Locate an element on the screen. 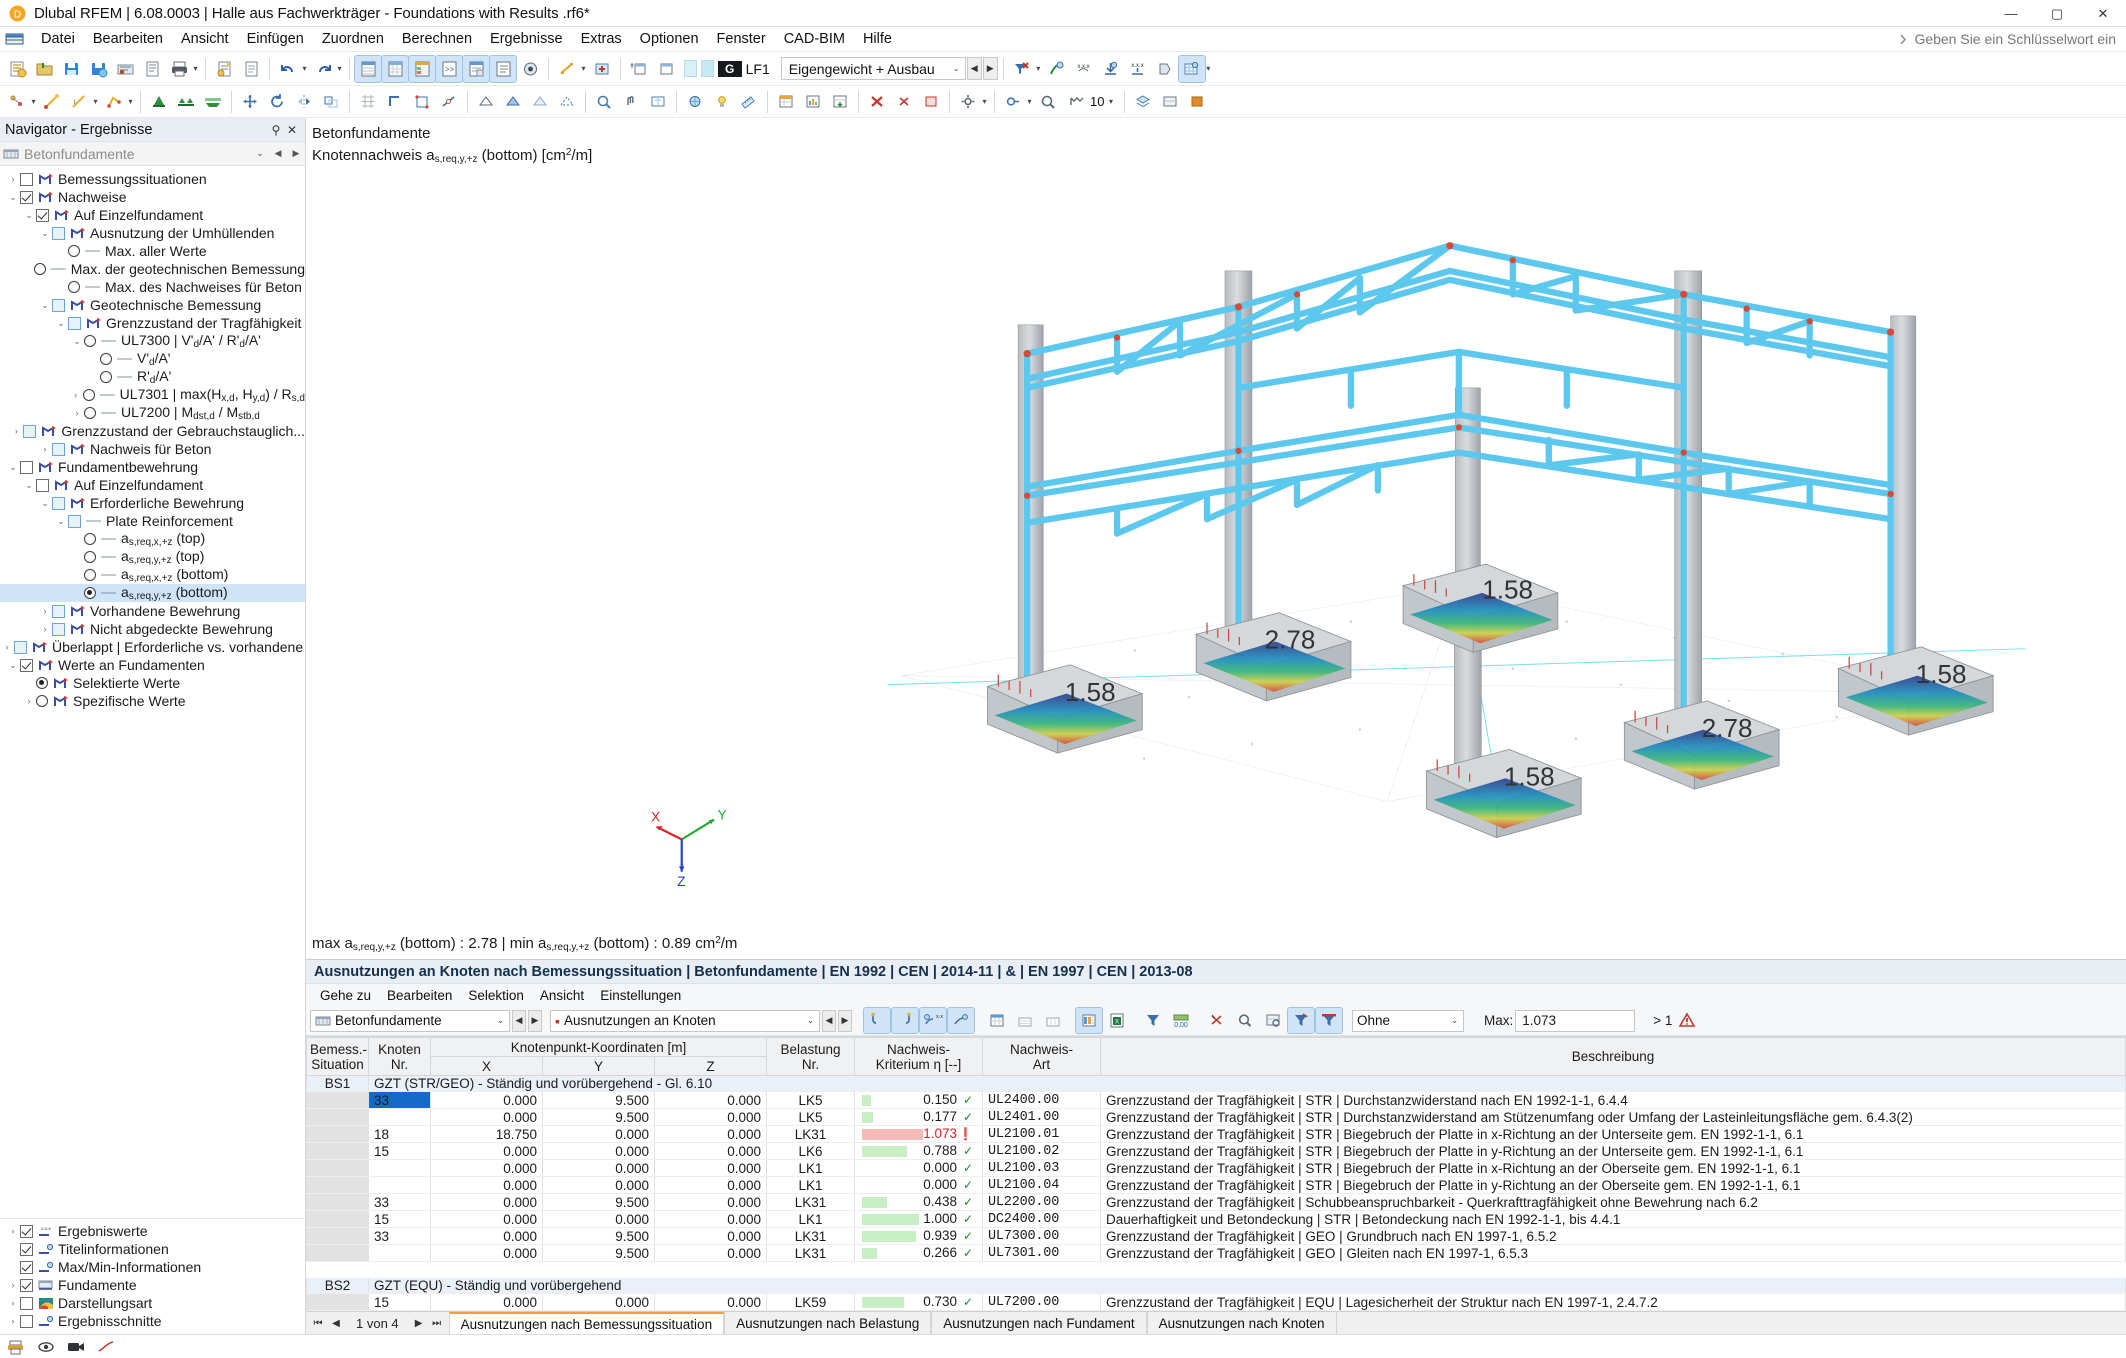  tree-item-7: ⌄ Geotechnische Bemessung is located at coordinates (152, 305).